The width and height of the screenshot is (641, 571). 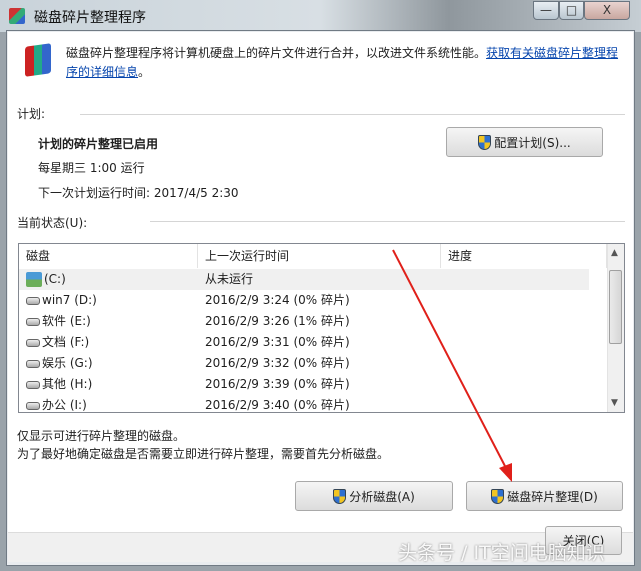 I want to click on watermark: 头条号 / IT空间电脑知识, so click(x=501, y=553).